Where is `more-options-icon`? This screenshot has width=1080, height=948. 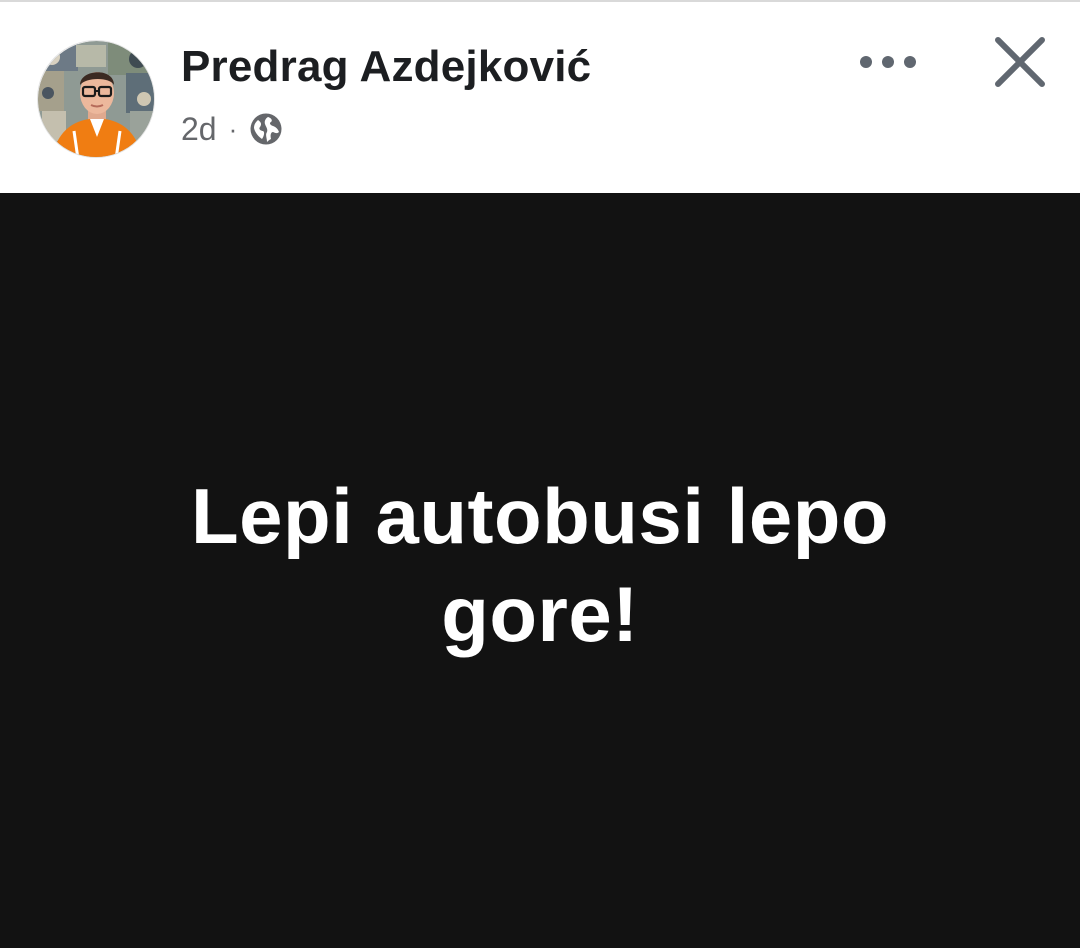
more-options-icon is located at coordinates (888, 64).